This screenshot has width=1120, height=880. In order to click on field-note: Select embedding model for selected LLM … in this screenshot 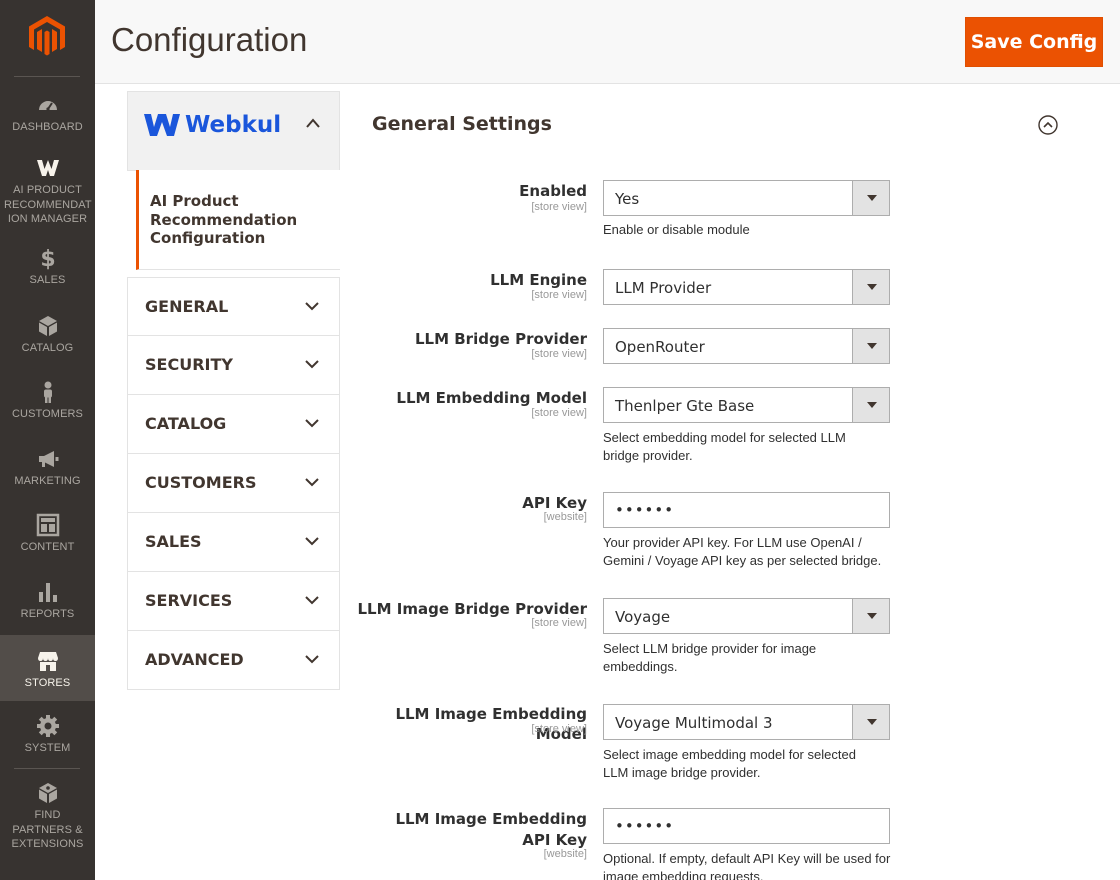, I will do `click(724, 446)`.